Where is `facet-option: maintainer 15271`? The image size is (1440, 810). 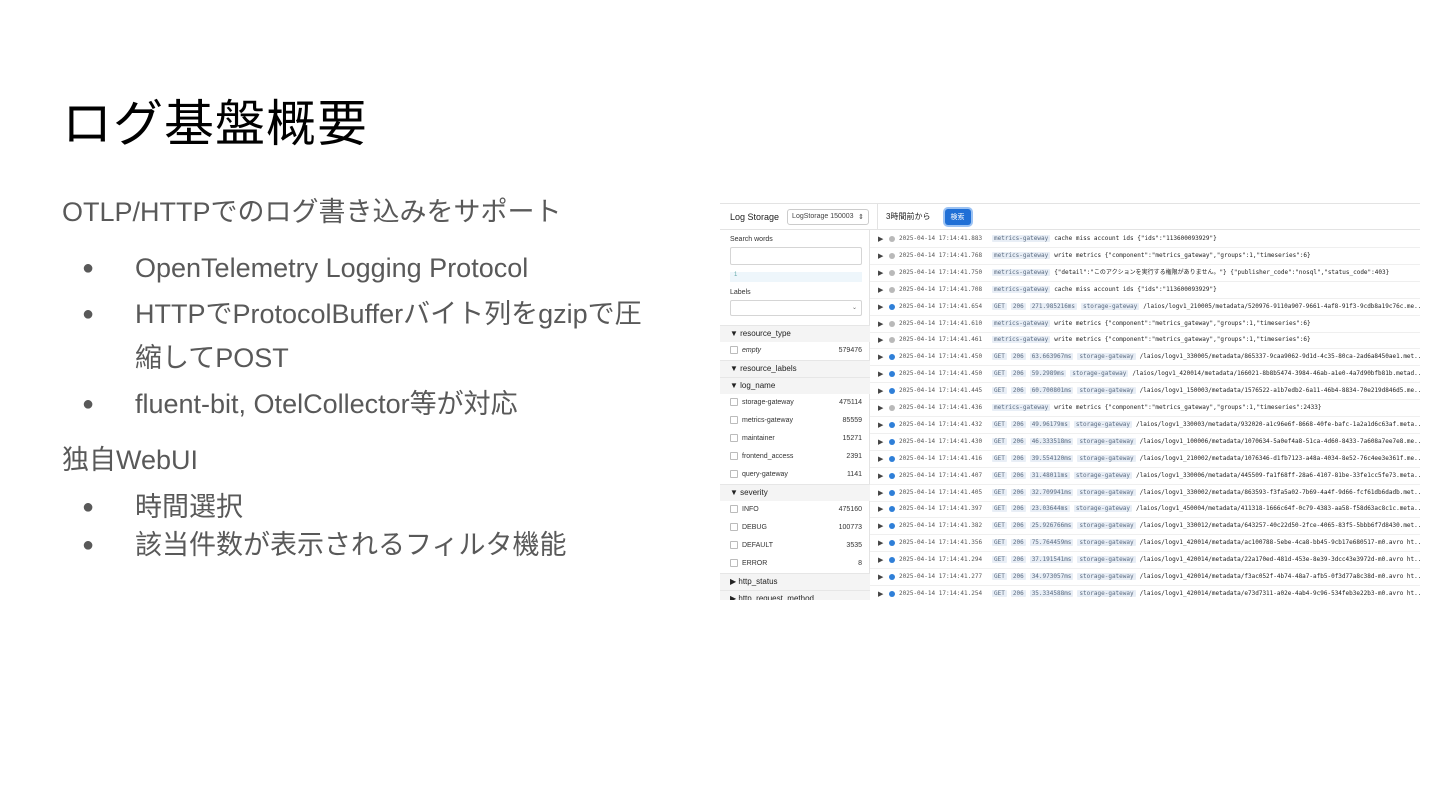
facet-option: maintainer 15271 is located at coordinates (795, 438).